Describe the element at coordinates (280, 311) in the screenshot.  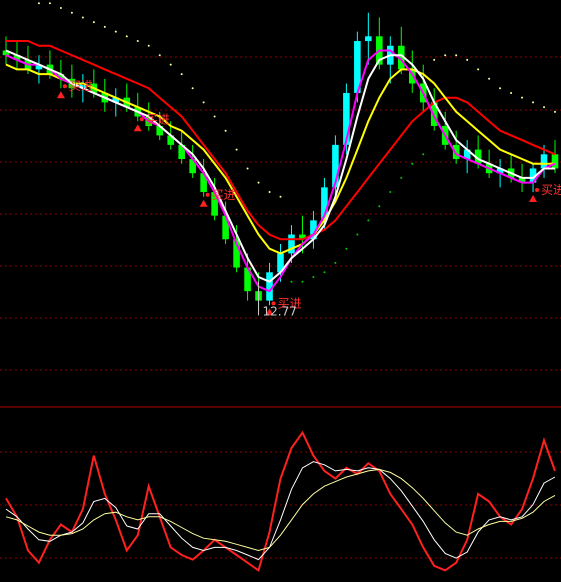
I see `low-price-label: 12.77` at that location.